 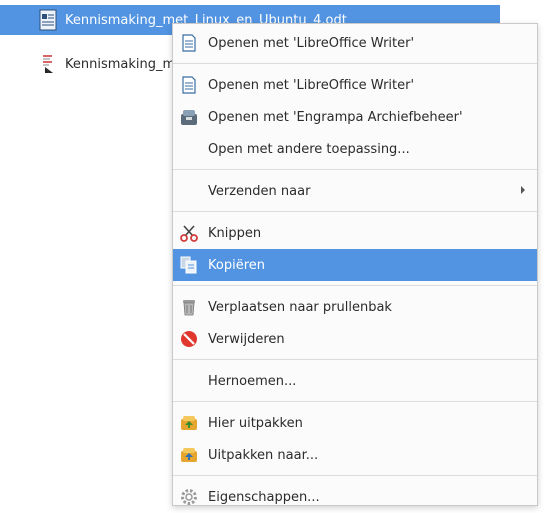 I want to click on menu-item-move-to-trash: Verplaatsen naar prullenbak, so click(x=355, y=307).